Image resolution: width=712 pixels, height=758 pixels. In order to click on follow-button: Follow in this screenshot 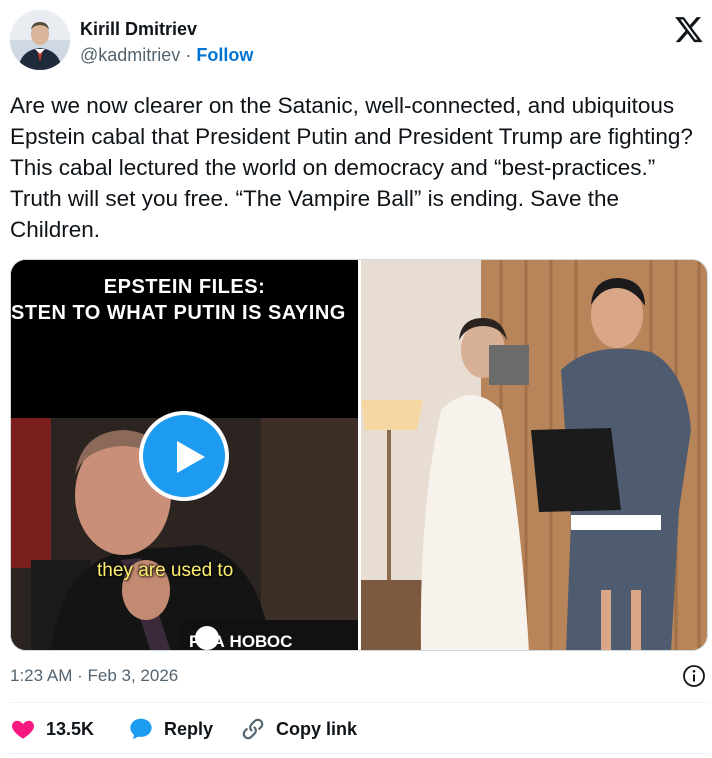, I will do `click(224, 55)`.